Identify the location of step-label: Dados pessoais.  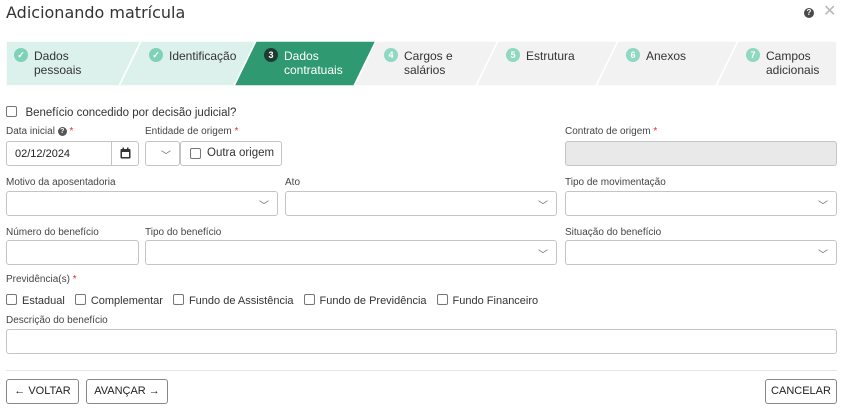
(58, 63).